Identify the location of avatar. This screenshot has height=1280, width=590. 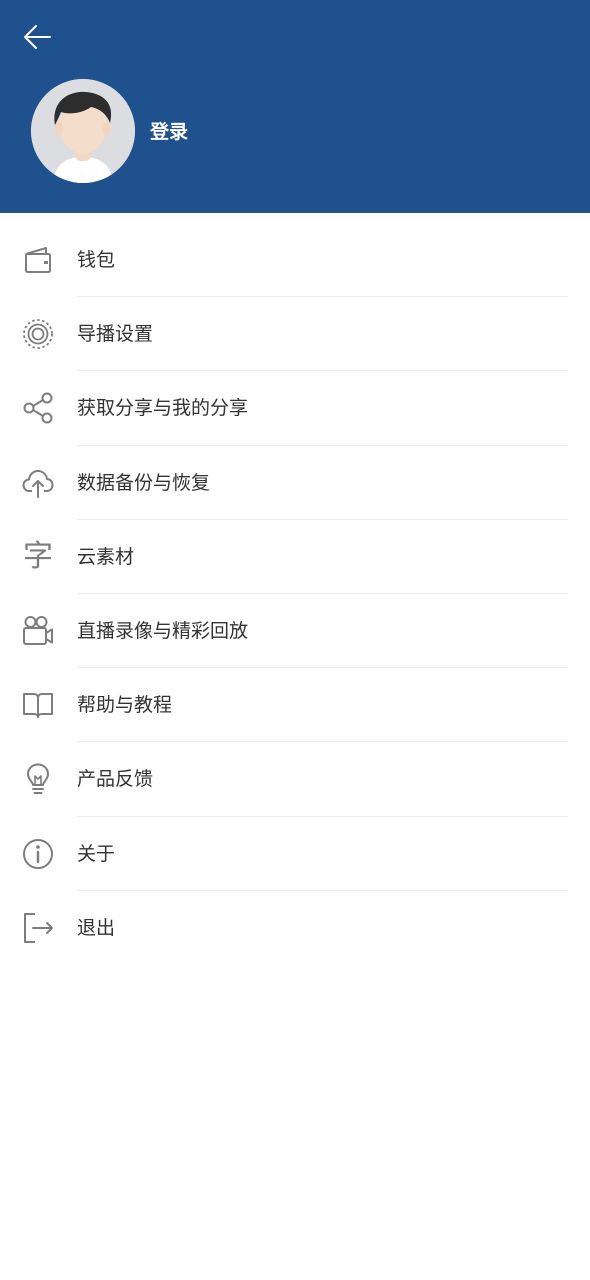
(83, 131).